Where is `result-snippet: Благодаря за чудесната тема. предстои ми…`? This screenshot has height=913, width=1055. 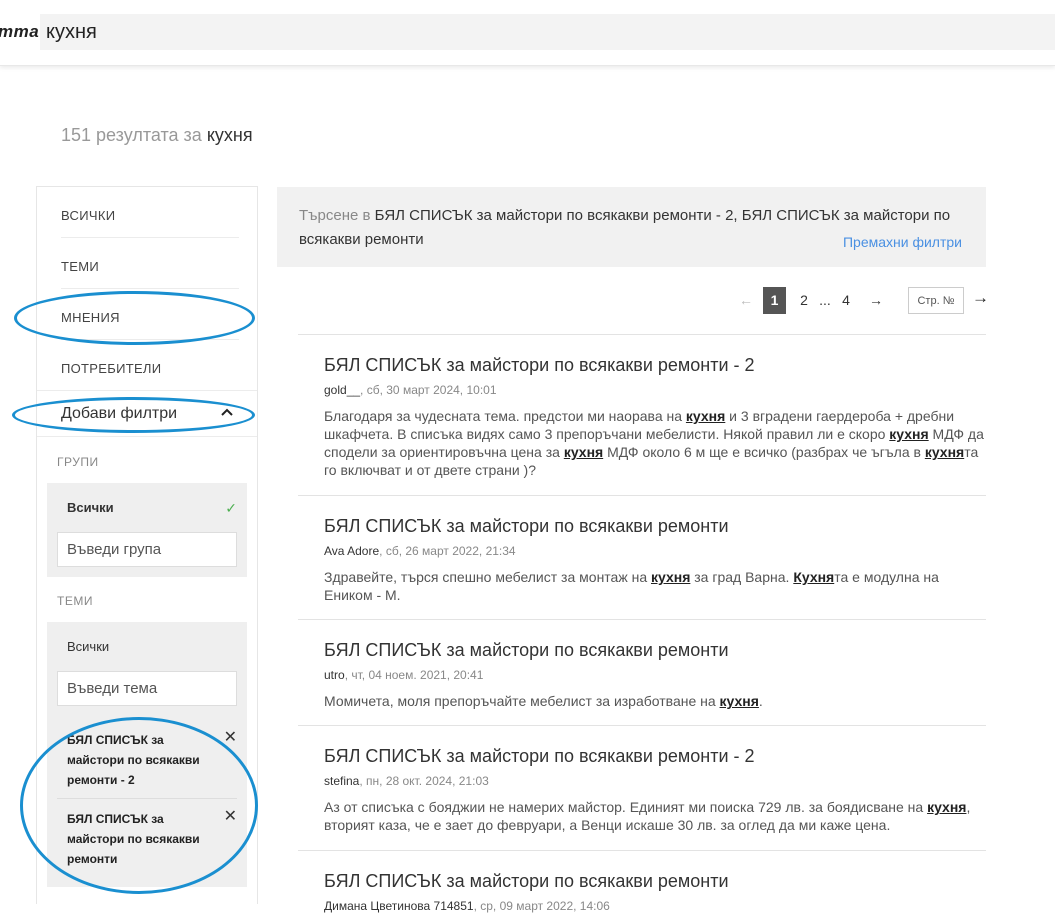
result-snippet: Благодаря за чудесната тема. предстои ми… is located at coordinates (654, 443).